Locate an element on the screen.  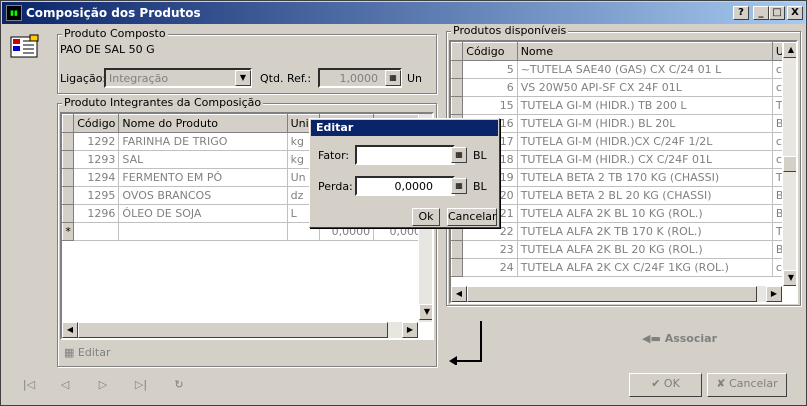
table-row: 18 TUTELA GI-M (HIDR.) CX C/24F 01L c is located at coordinates (620, 159).